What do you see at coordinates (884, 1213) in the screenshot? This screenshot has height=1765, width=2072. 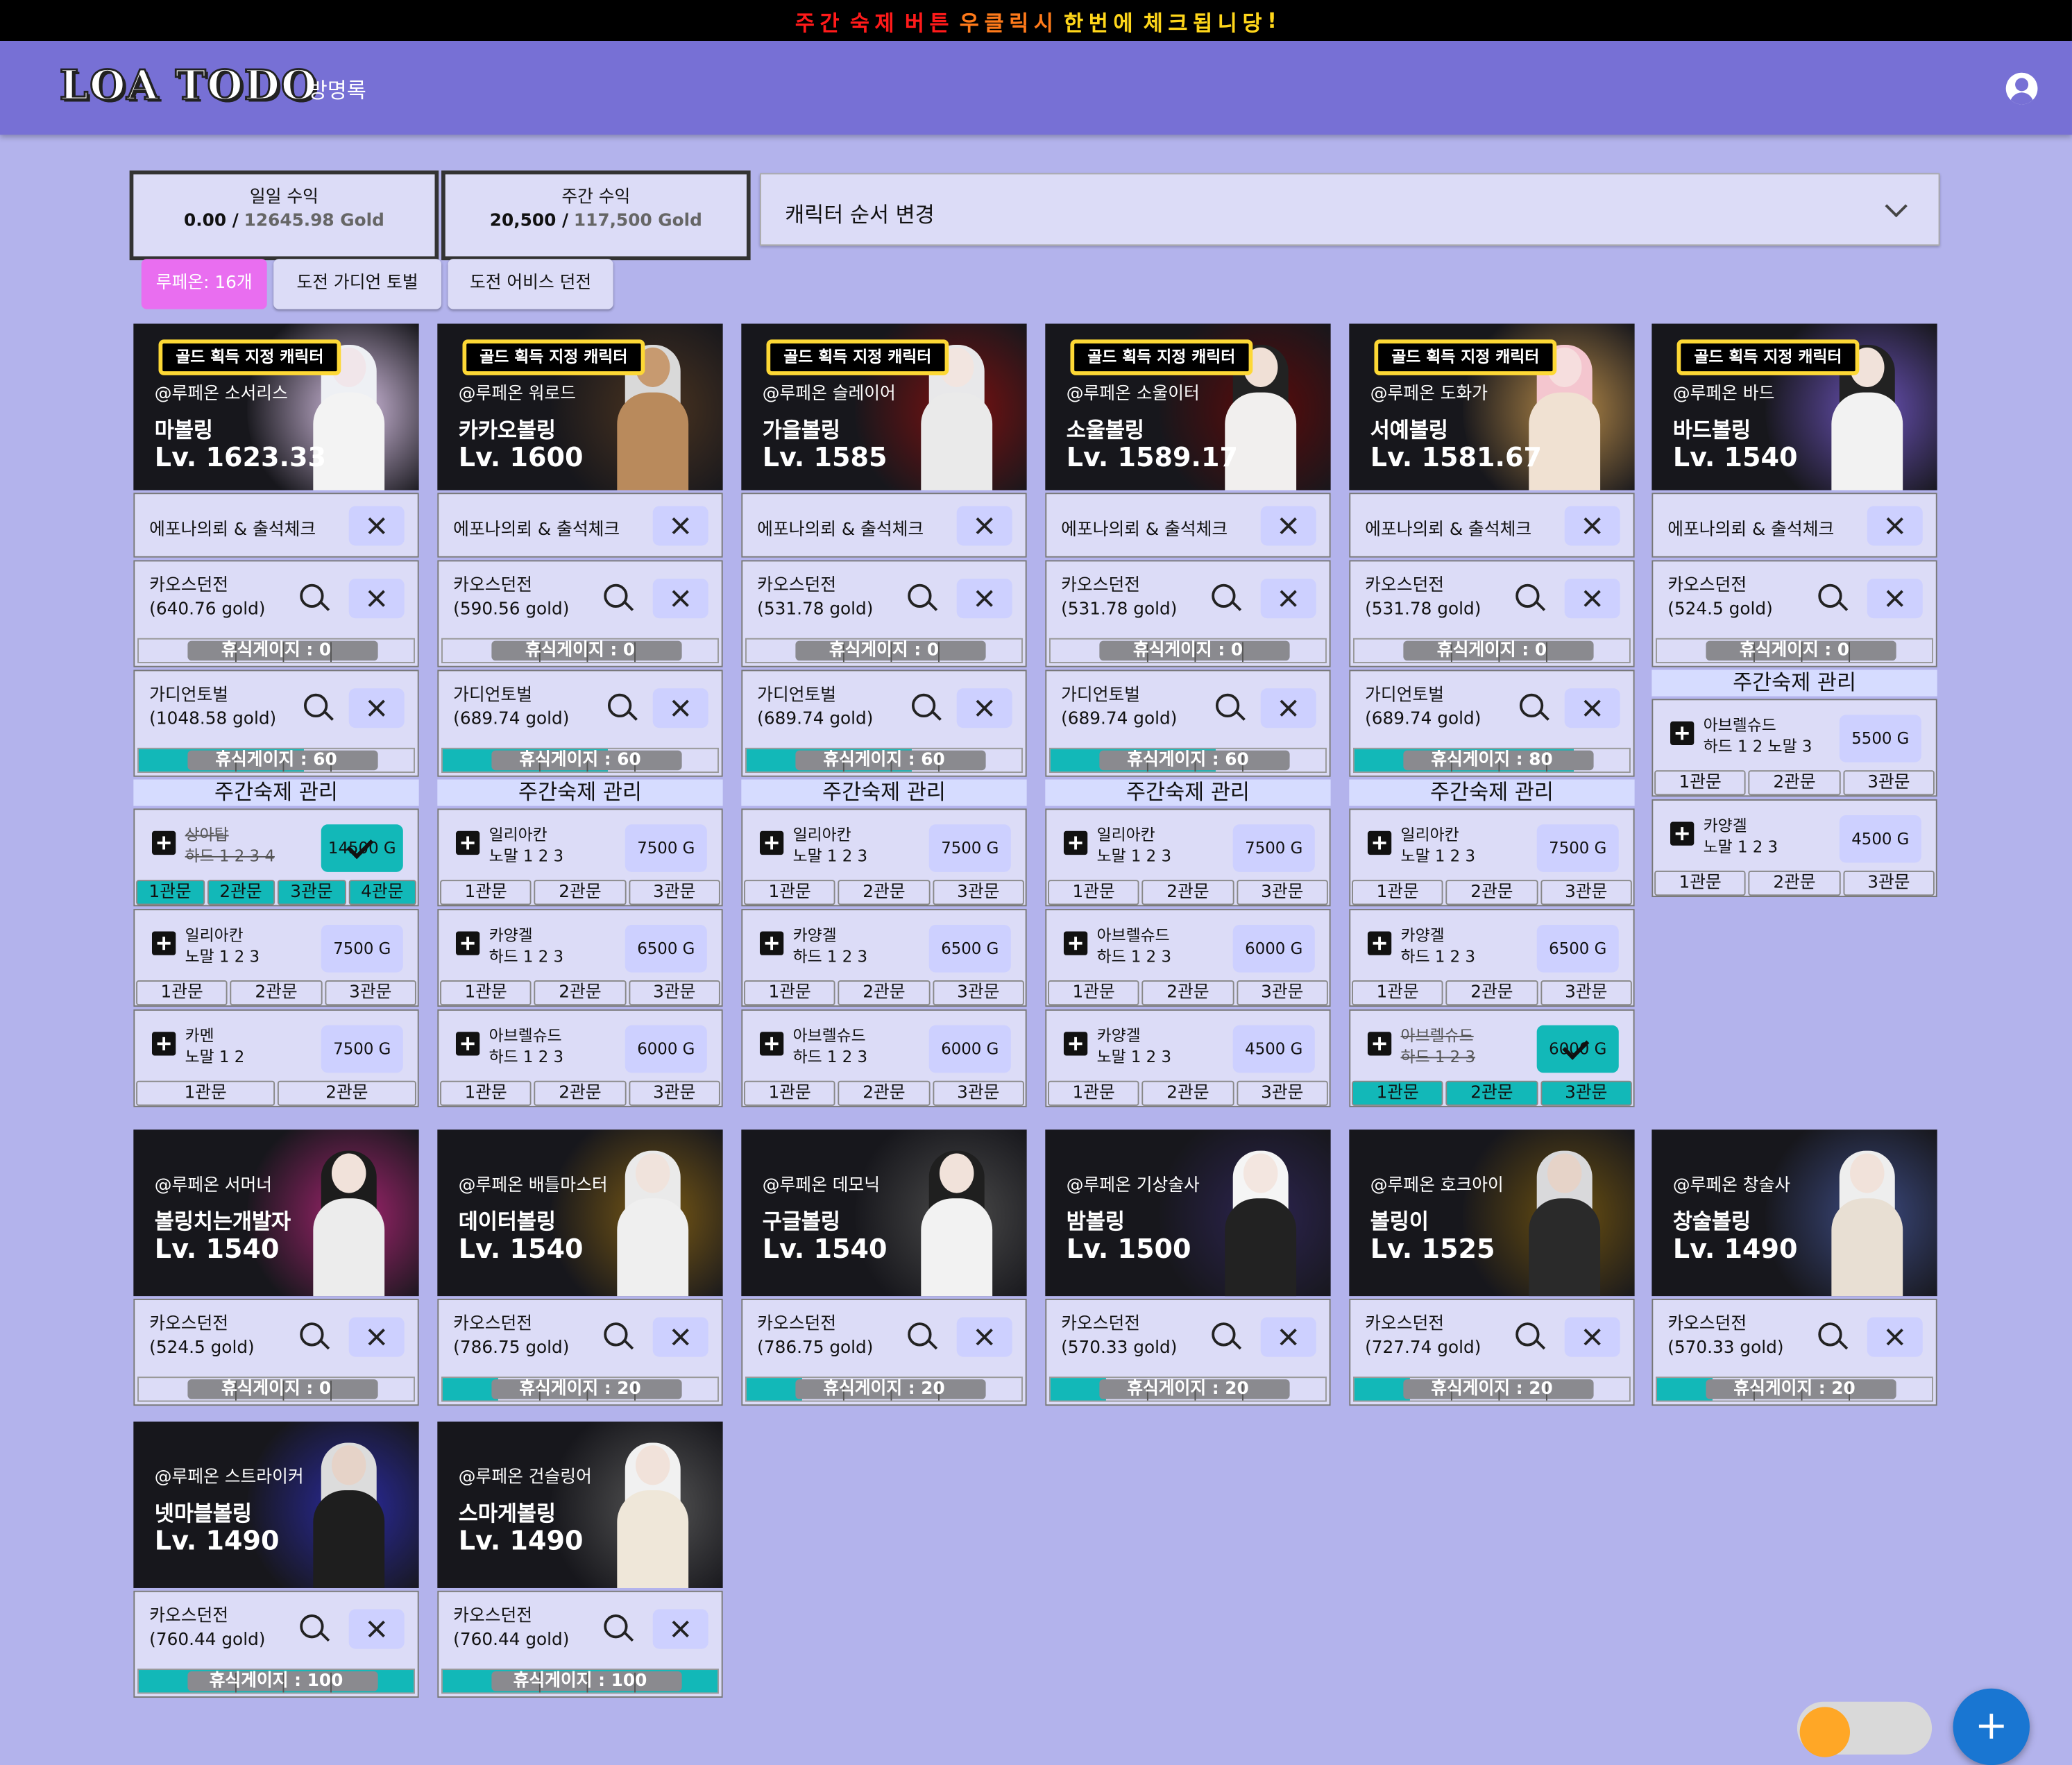 I see `character-portrait-header: @루페온 데모닉 구글볼링 Lv. 1540` at bounding box center [884, 1213].